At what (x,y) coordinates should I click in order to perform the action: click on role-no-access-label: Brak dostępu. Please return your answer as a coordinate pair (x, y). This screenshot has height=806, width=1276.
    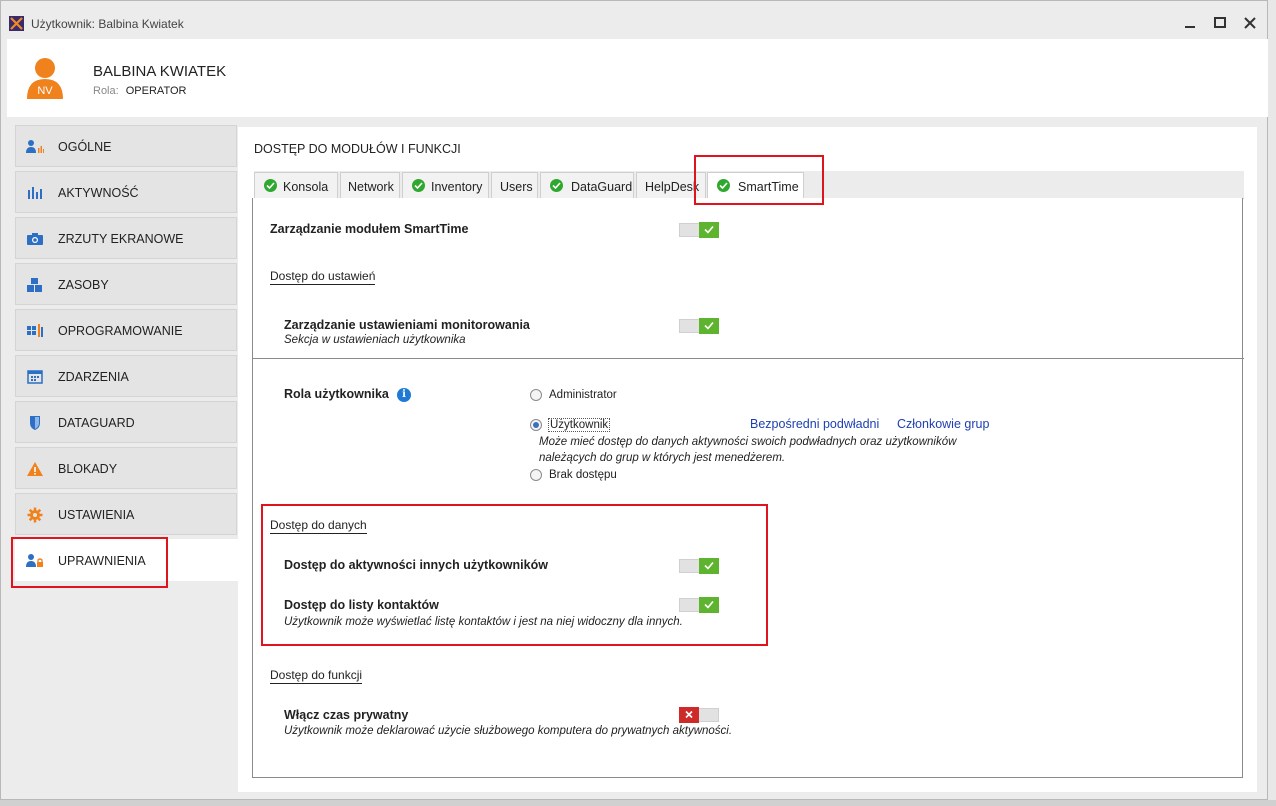
    Looking at the image, I should click on (583, 475).